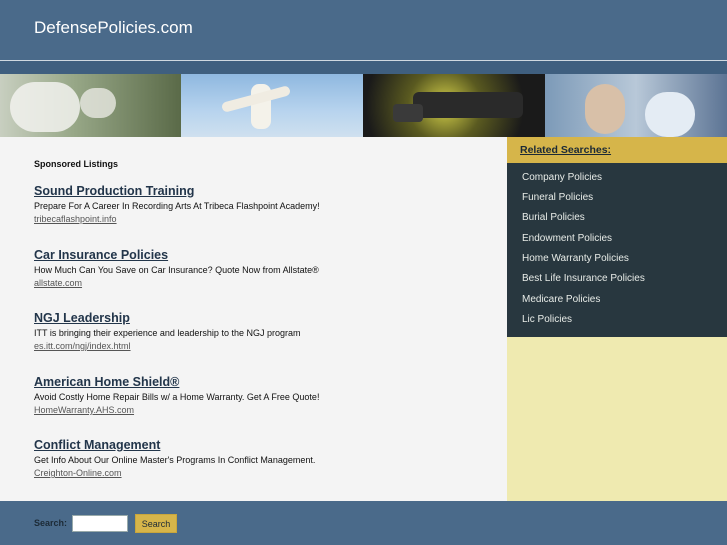 The width and height of the screenshot is (727, 545). What do you see at coordinates (553, 217) in the screenshot?
I see `related-search-link: Burial Policies` at bounding box center [553, 217].